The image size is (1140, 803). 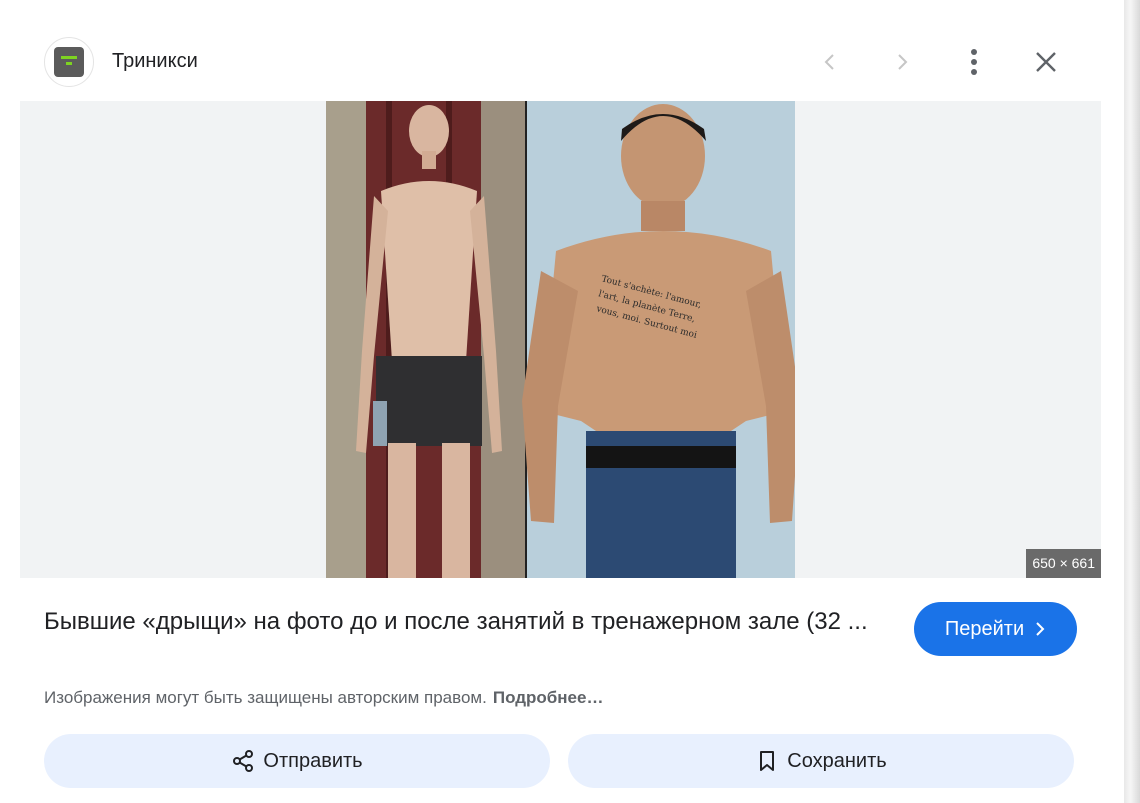 I want to click on next-button, so click(x=902, y=62).